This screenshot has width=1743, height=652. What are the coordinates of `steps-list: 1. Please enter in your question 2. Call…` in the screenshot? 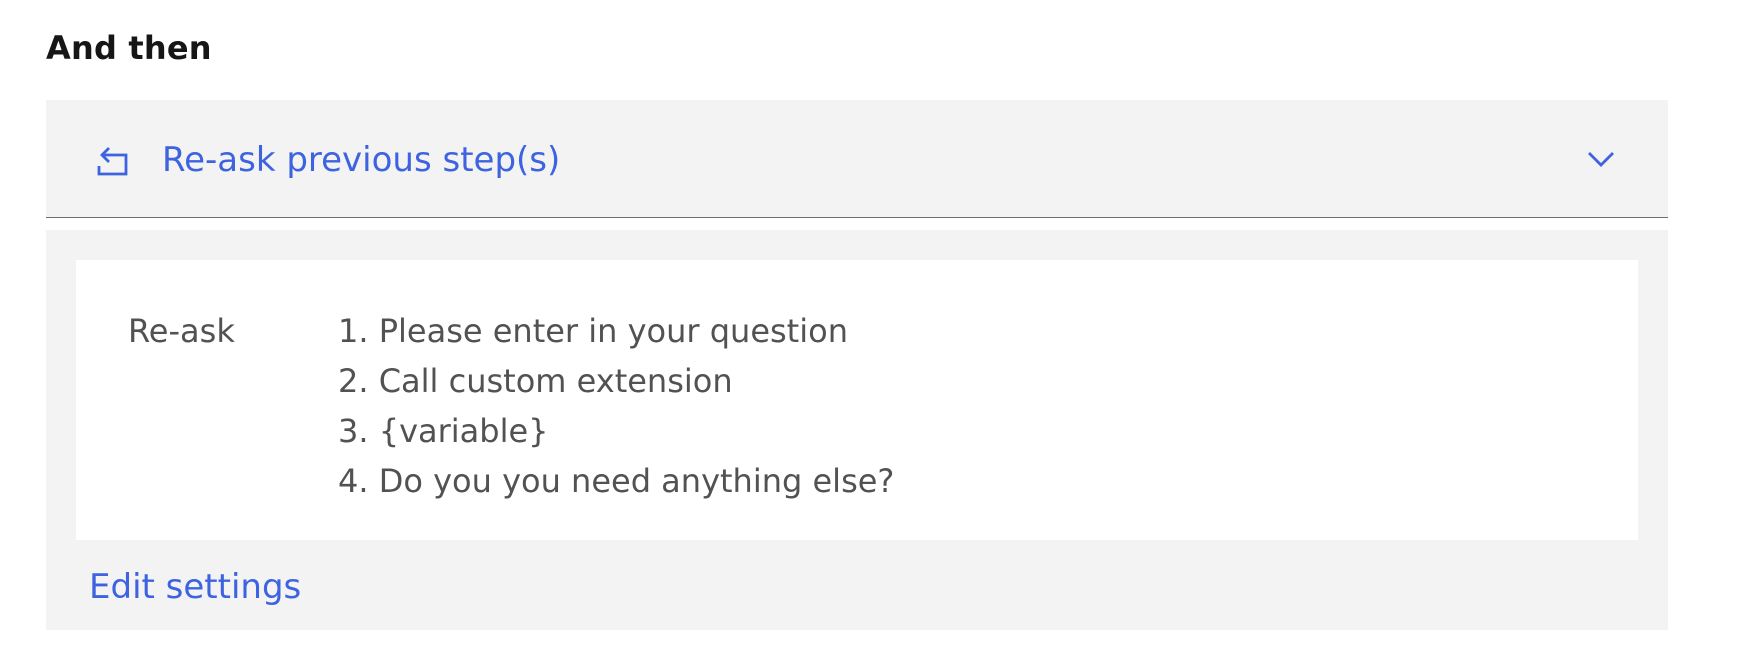 It's located at (616, 406).